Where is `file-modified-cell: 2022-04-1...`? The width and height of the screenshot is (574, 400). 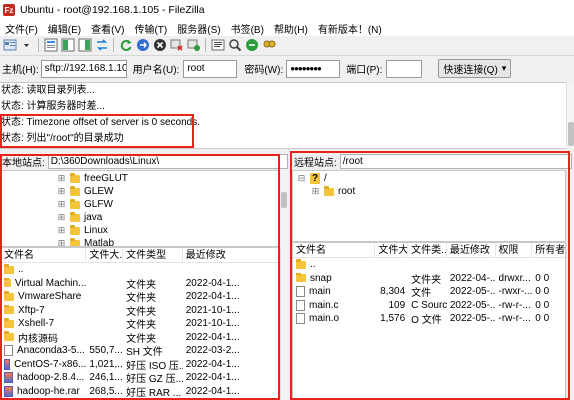 file-modified-cell: 2022-04-1... is located at coordinates (212, 337).